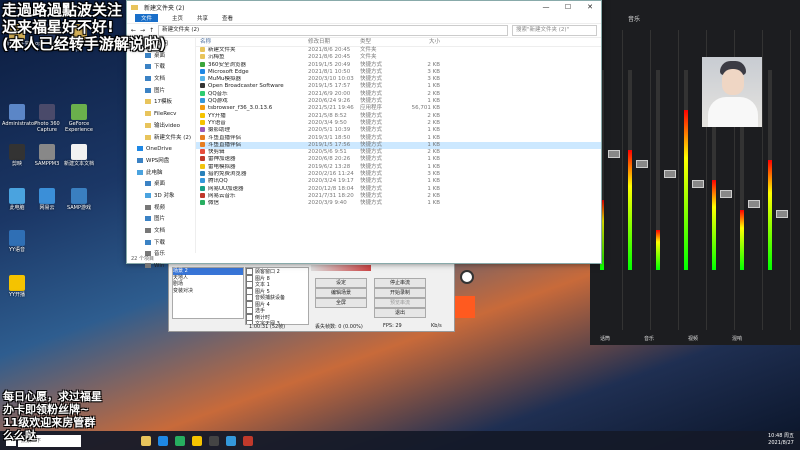 This screenshot has width=800, height=450. What do you see at coordinates (231, 440) in the screenshot?
I see `qq-taskbar-icon` at bounding box center [231, 440].